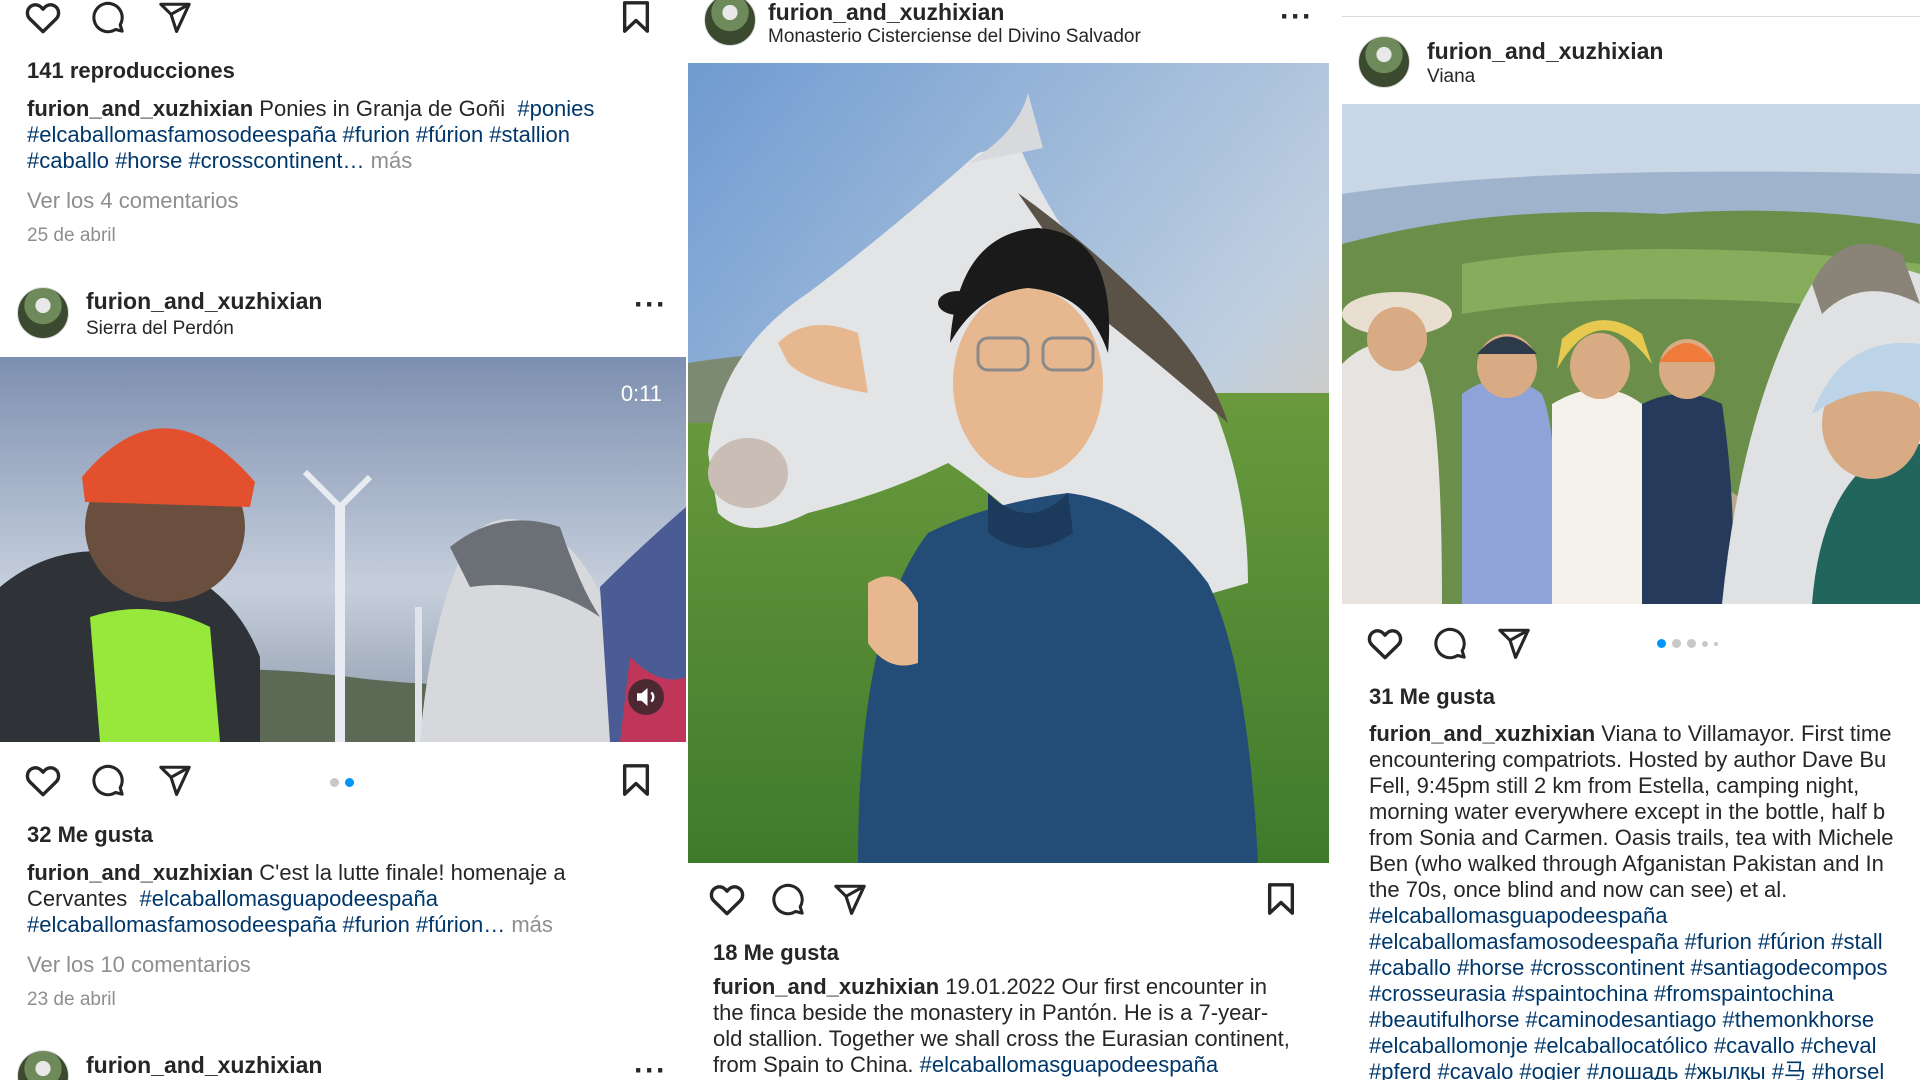 This screenshot has height=1080, width=1920. What do you see at coordinates (1746, 733) in the screenshot?
I see `caption-text: Viana to Villamayor. First time` at bounding box center [1746, 733].